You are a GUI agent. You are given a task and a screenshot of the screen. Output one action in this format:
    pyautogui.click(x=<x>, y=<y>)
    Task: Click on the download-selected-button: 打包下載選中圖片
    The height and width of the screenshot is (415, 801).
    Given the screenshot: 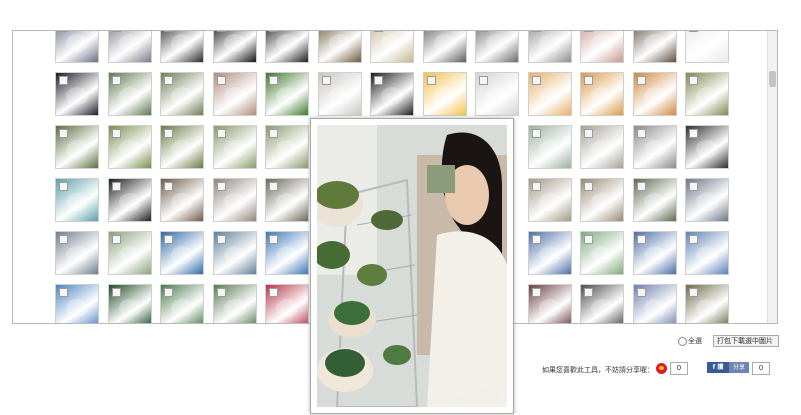 What is the action you would take?
    pyautogui.click(x=746, y=341)
    